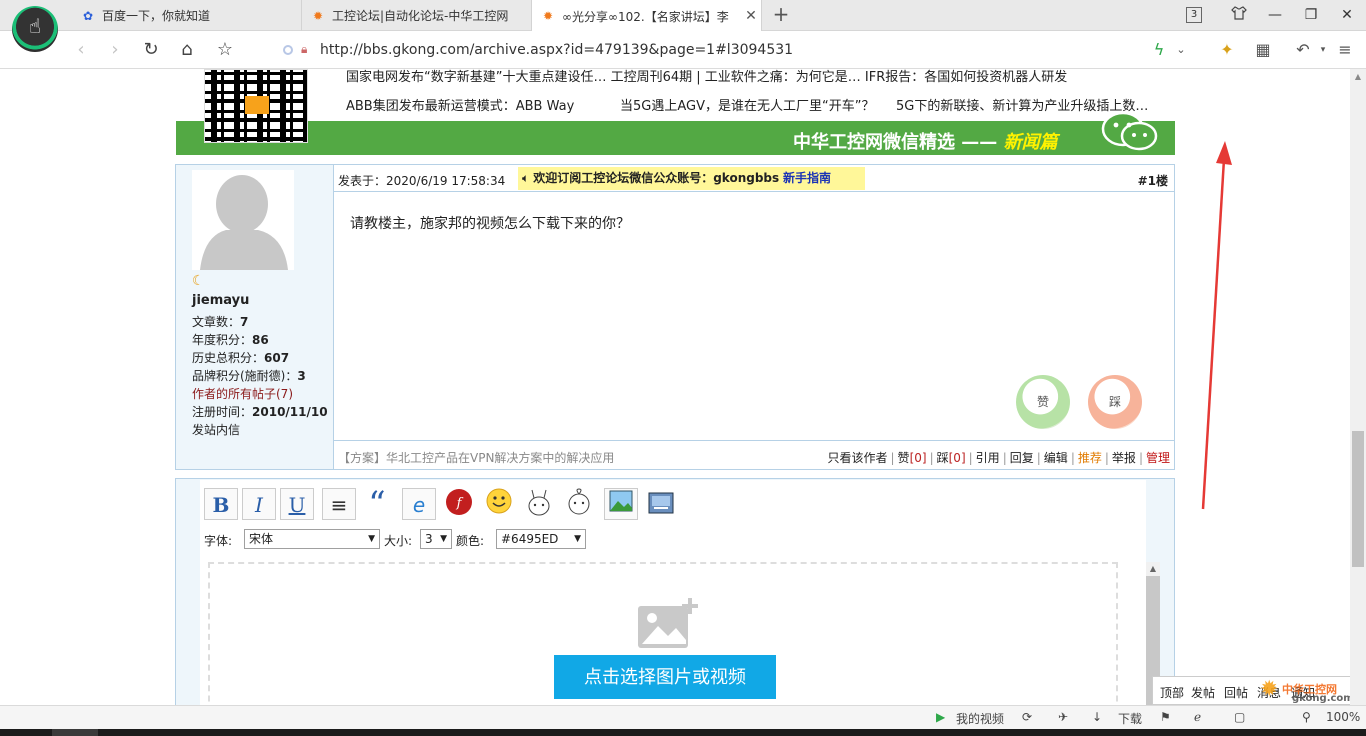 This screenshot has height=736, width=1366. What do you see at coordinates (75, 732) in the screenshot?
I see `taskbar-item` at bounding box center [75, 732].